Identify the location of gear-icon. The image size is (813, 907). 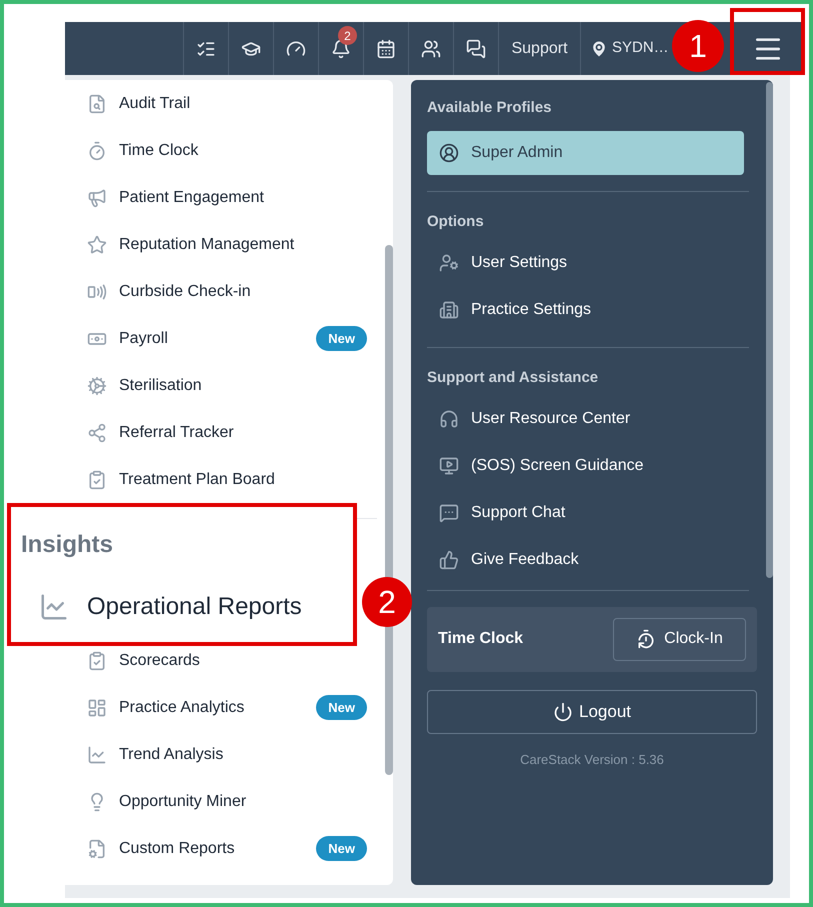
(97, 386).